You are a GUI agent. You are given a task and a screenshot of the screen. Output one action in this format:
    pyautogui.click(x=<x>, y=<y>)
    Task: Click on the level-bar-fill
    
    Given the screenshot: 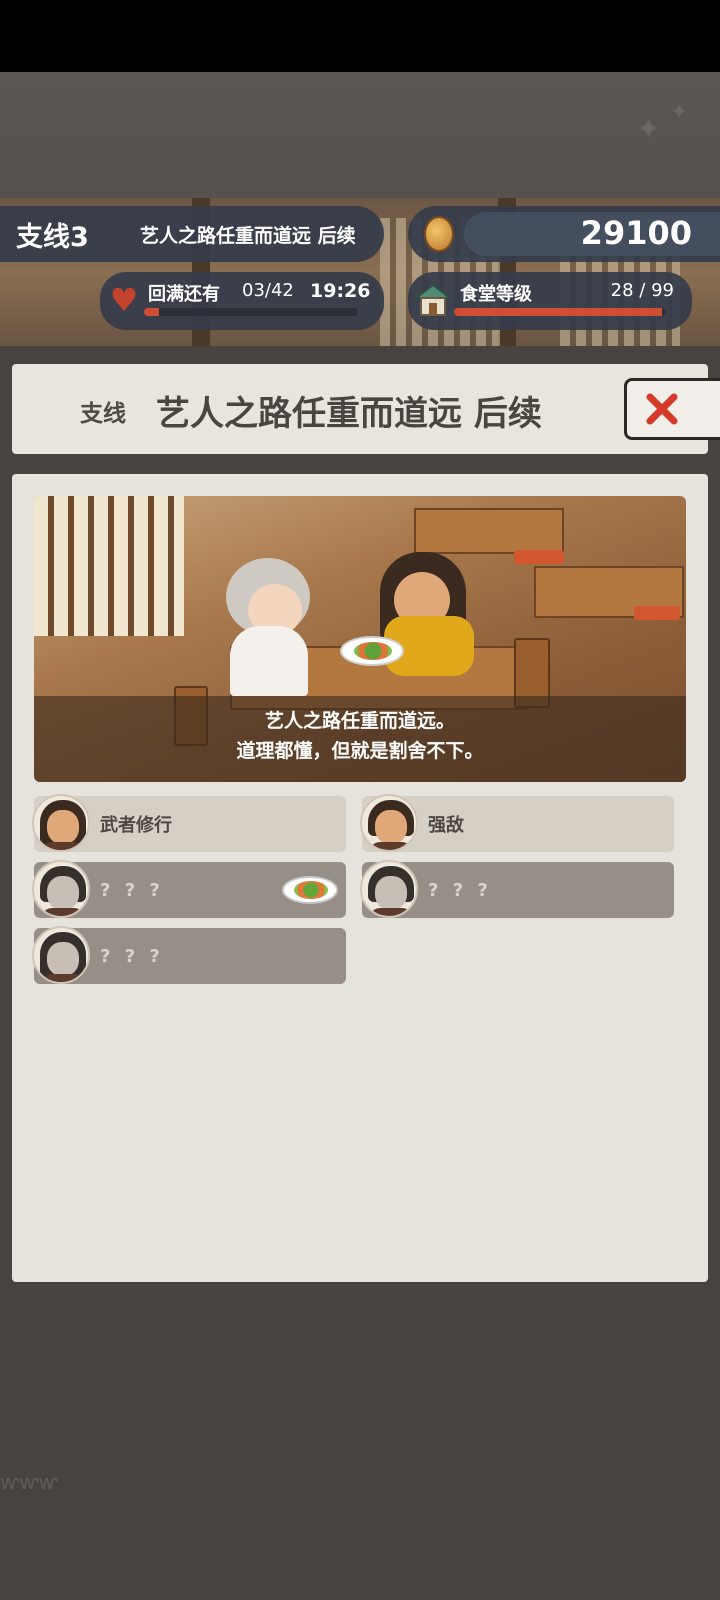 What is the action you would take?
    pyautogui.click(x=558, y=312)
    